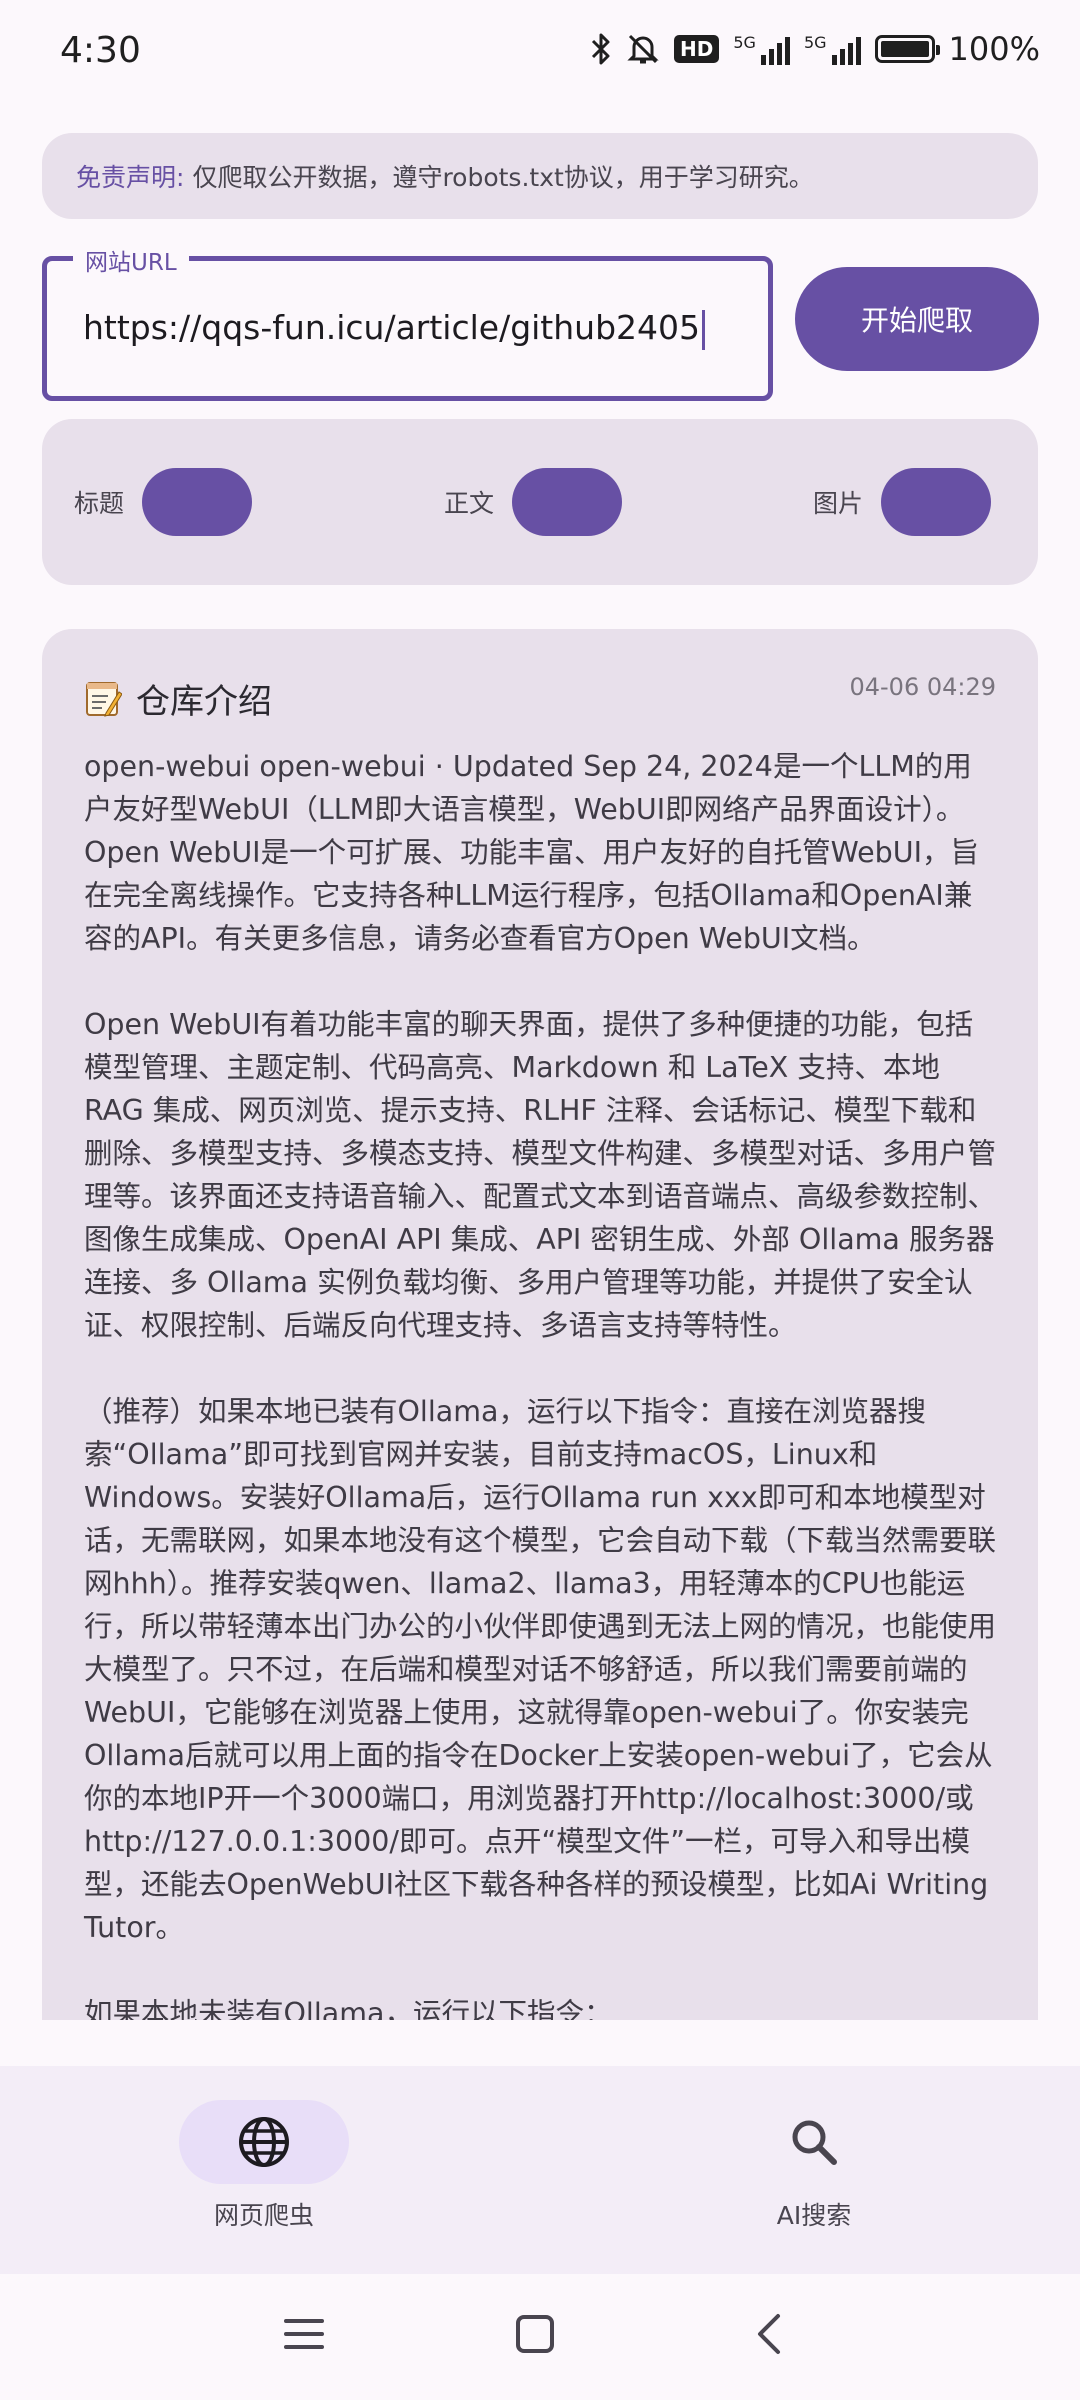  I want to click on search-icon, so click(814, 2142).